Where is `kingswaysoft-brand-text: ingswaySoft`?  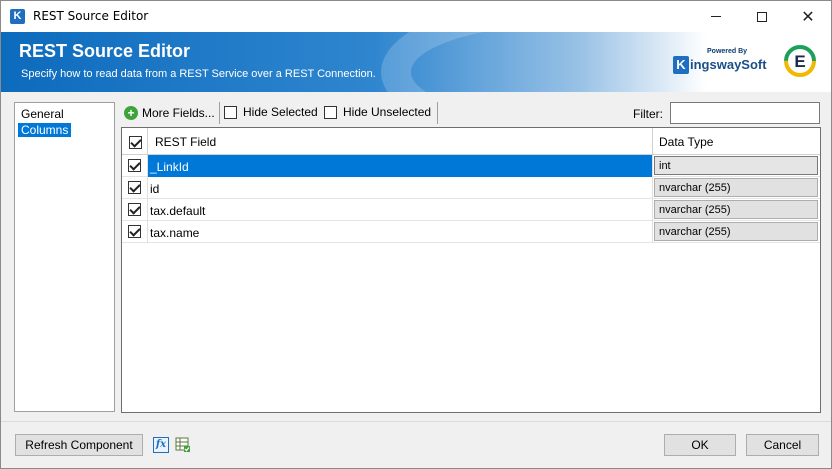
kingswaysoft-brand-text: ingswaySoft is located at coordinates (728, 64).